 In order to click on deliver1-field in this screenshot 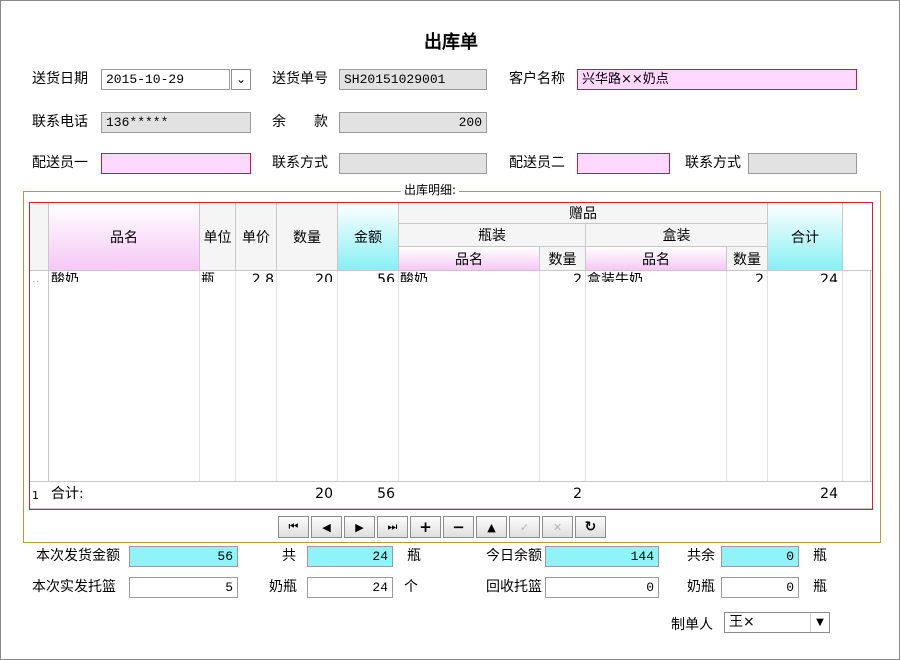, I will do `click(176, 163)`.